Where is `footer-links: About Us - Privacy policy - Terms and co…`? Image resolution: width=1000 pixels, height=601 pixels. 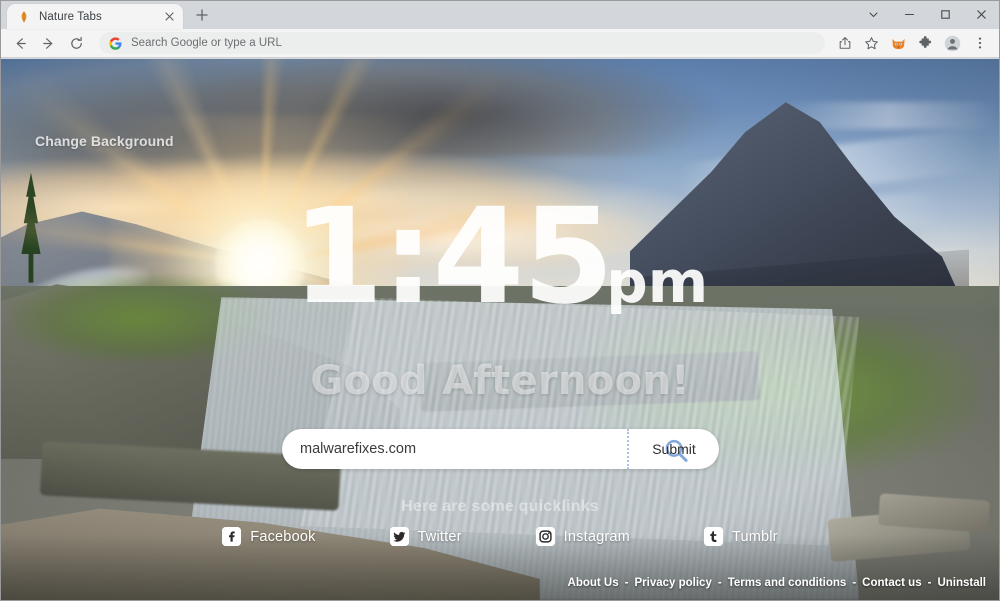 footer-links: About Us - Privacy policy - Terms and co… is located at coordinates (777, 583).